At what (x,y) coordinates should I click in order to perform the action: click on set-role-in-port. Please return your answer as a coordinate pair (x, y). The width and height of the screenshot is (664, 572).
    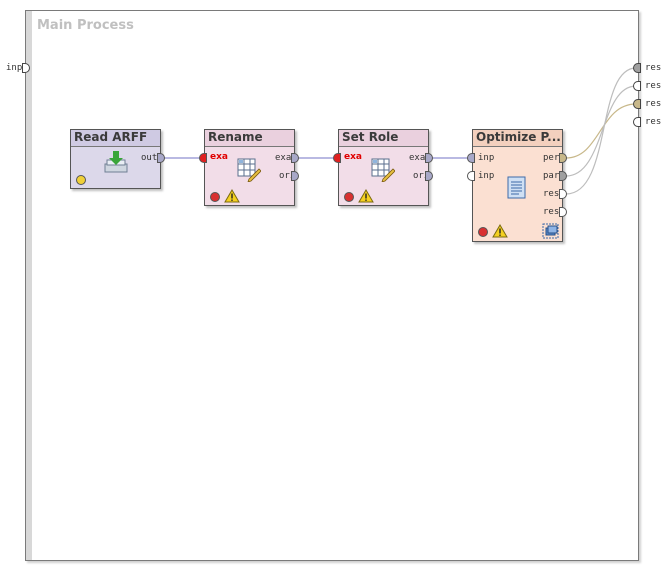
    Looking at the image, I should click on (337, 158).